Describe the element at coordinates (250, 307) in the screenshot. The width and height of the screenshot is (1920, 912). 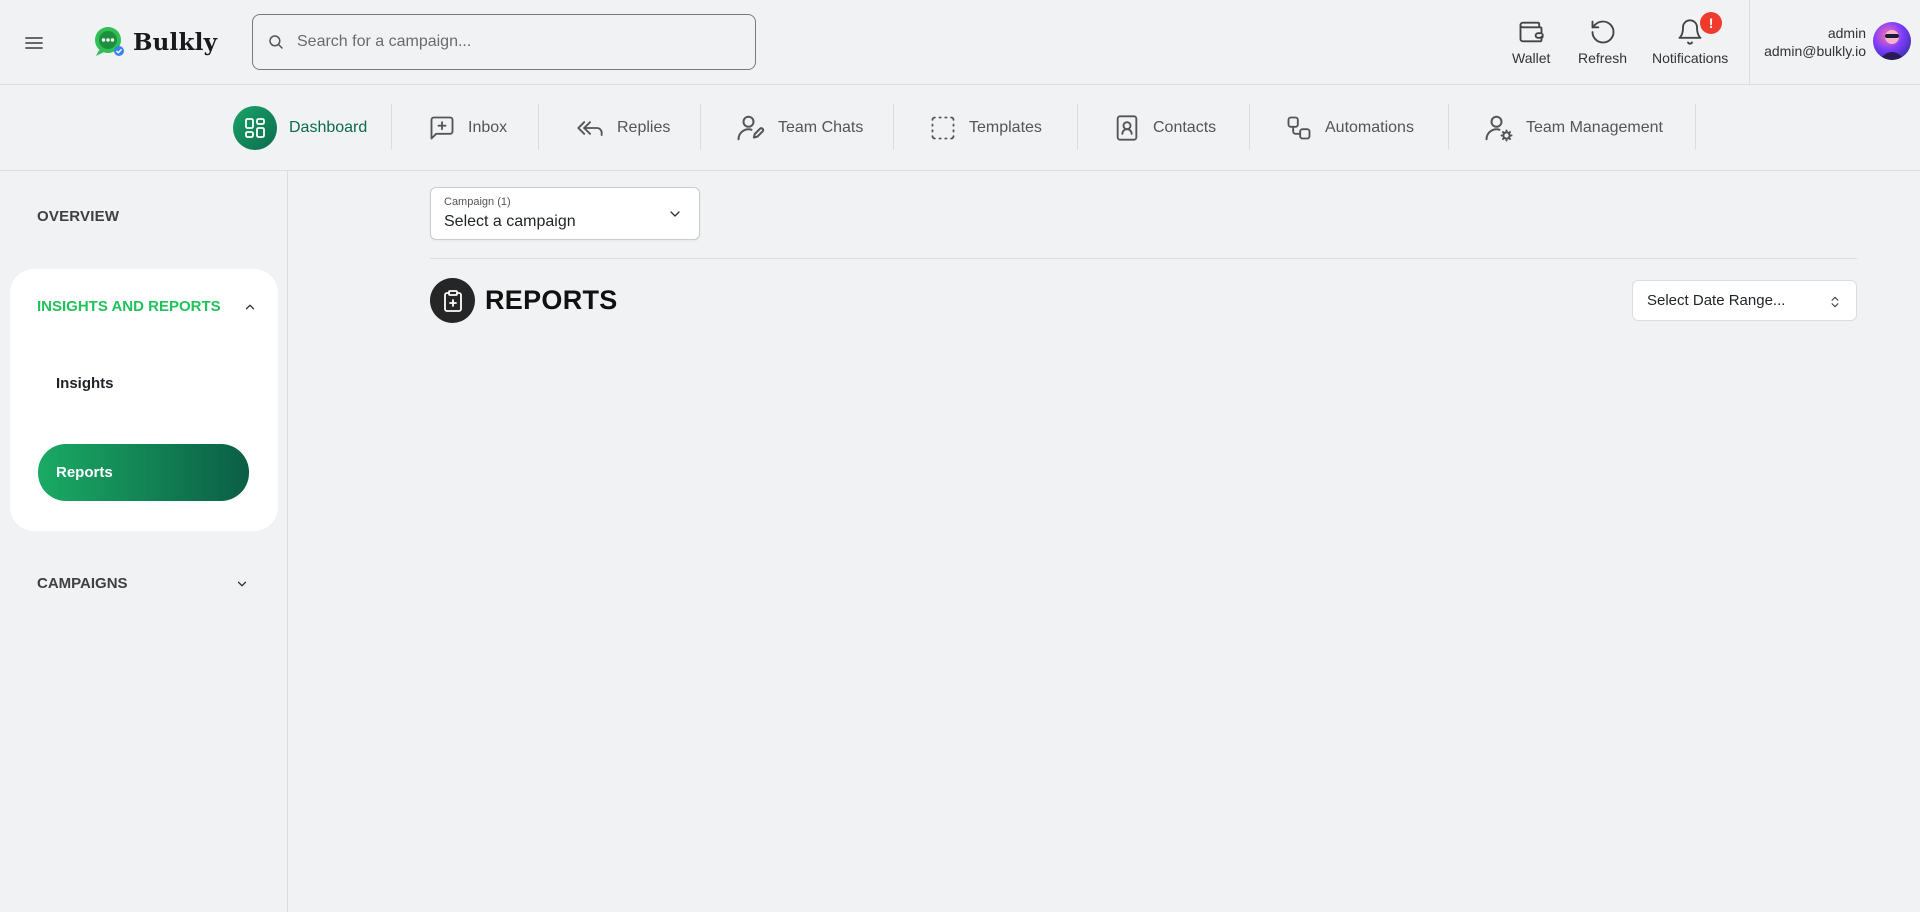
I see `chevron-up-icon` at that location.